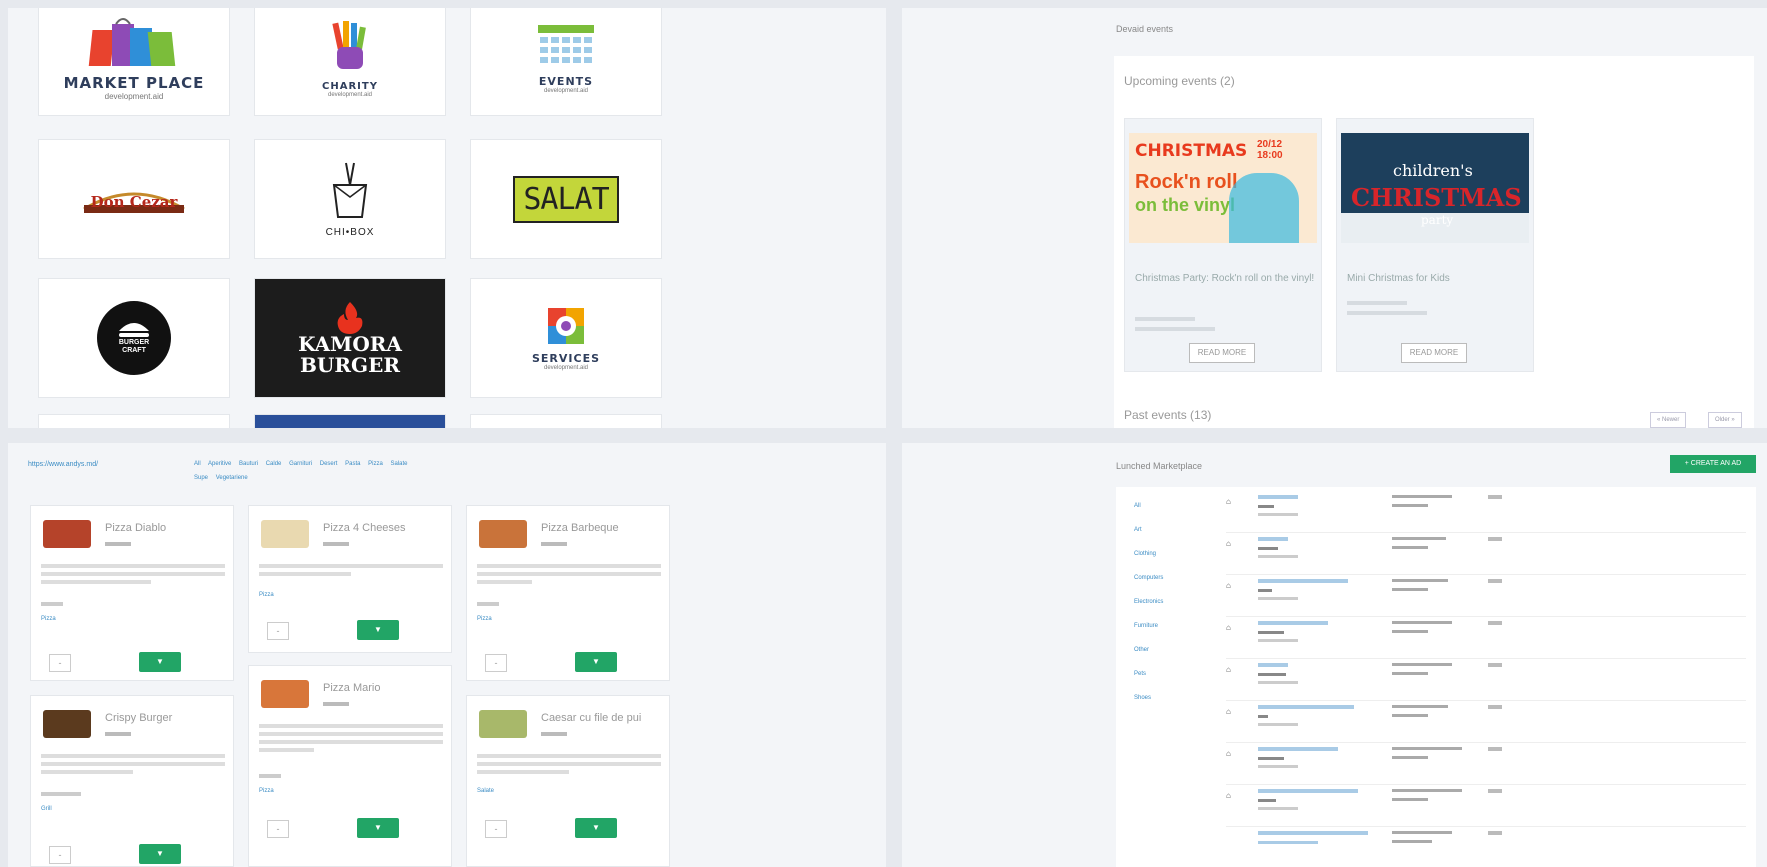 The height and width of the screenshot is (867, 1767). I want to click on menu-item-card: Pizza Barbeque Pizza - ▼, so click(568, 593).